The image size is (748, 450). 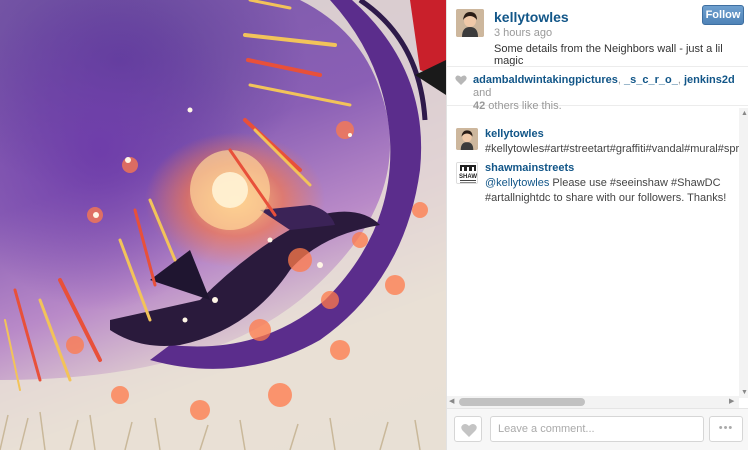 I want to click on more-options-button: •••, so click(x=726, y=429).